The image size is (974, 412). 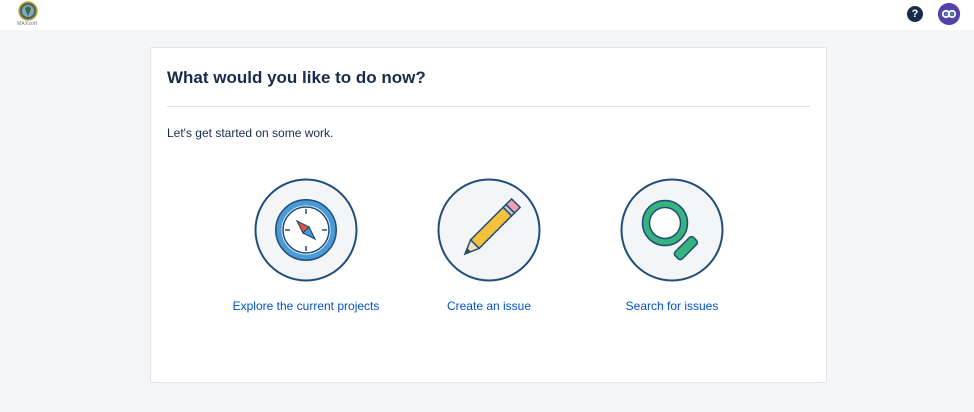 What do you see at coordinates (306, 306) in the screenshot?
I see `explore-projects-link: Explore the current projects` at bounding box center [306, 306].